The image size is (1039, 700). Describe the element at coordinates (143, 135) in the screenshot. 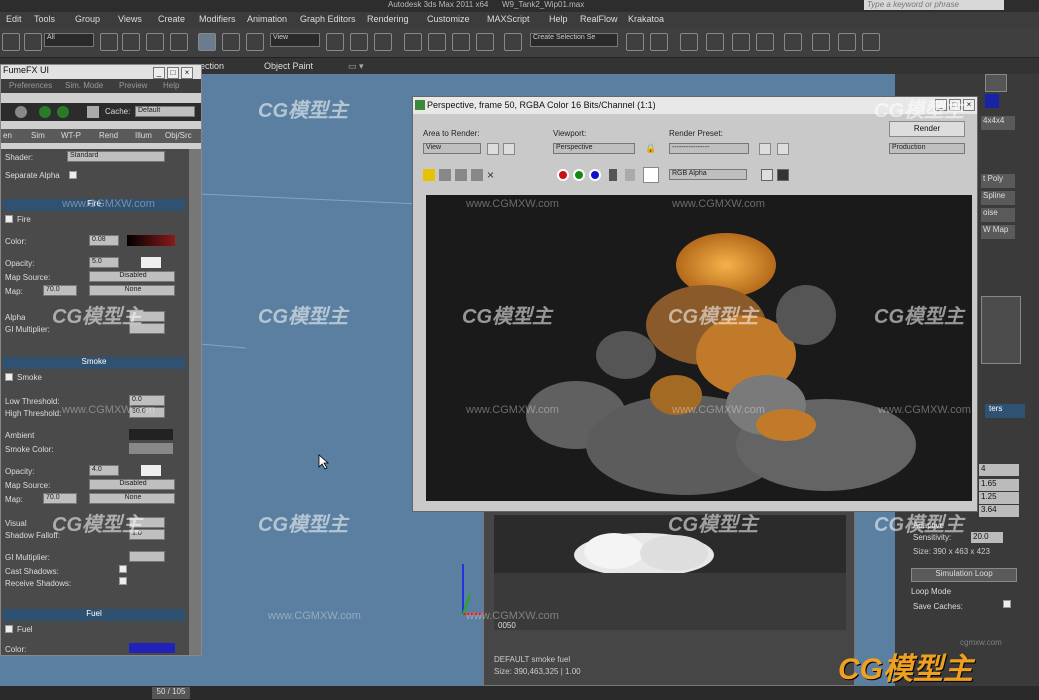

I see `tab-illum: Illum` at that location.